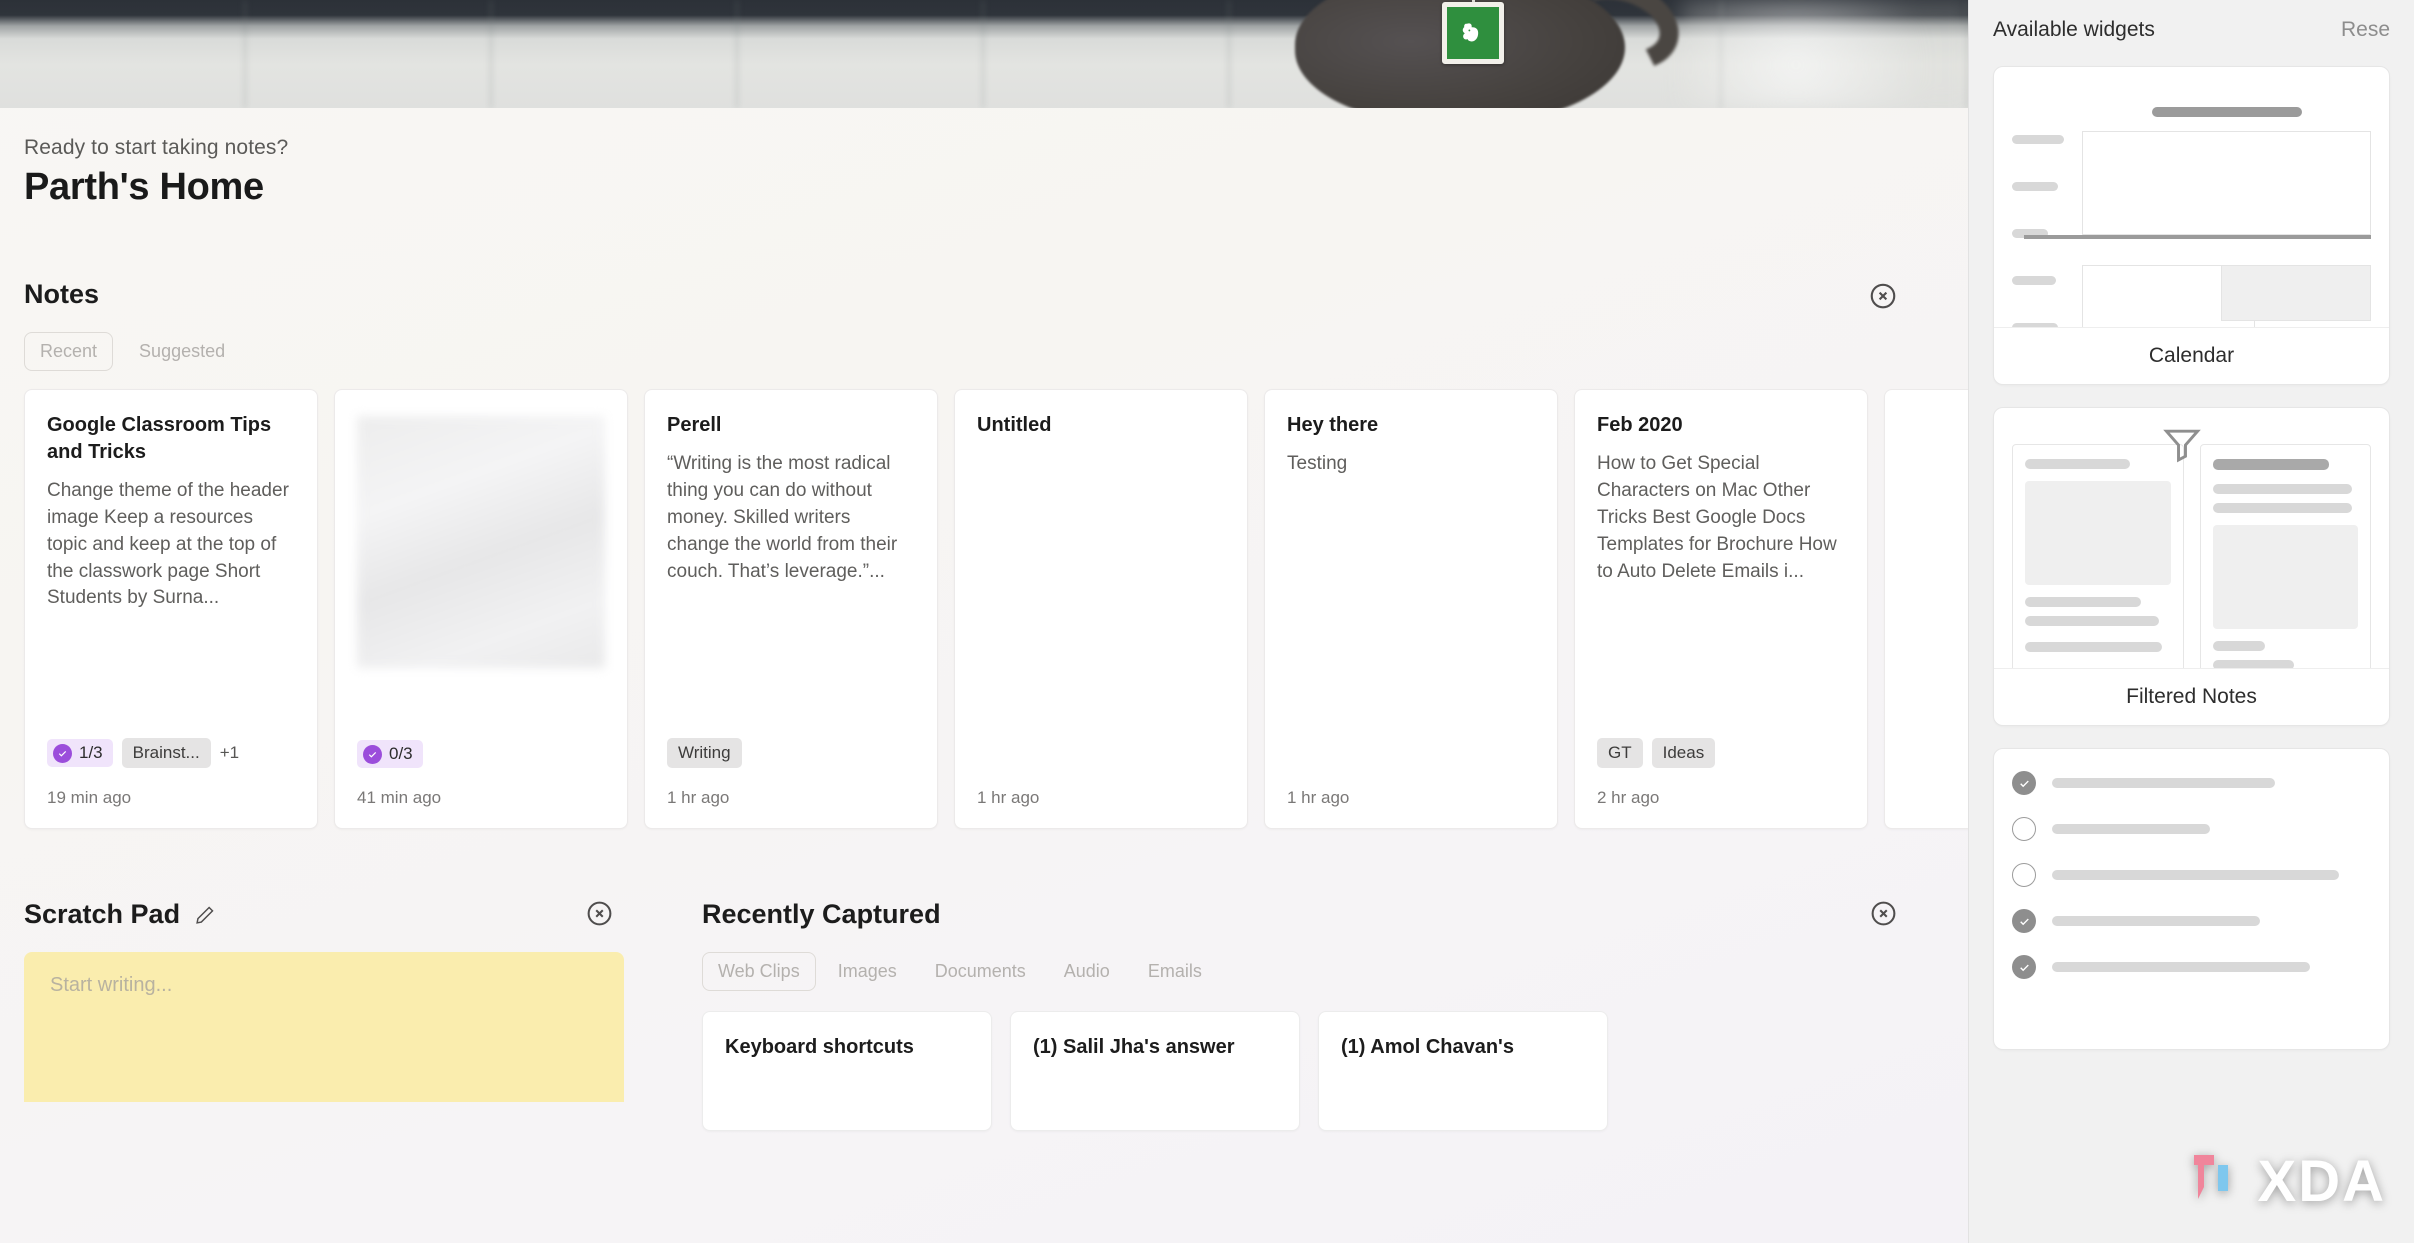  Describe the element at coordinates (791, 753) in the screenshot. I see `note-badges: Writing` at that location.